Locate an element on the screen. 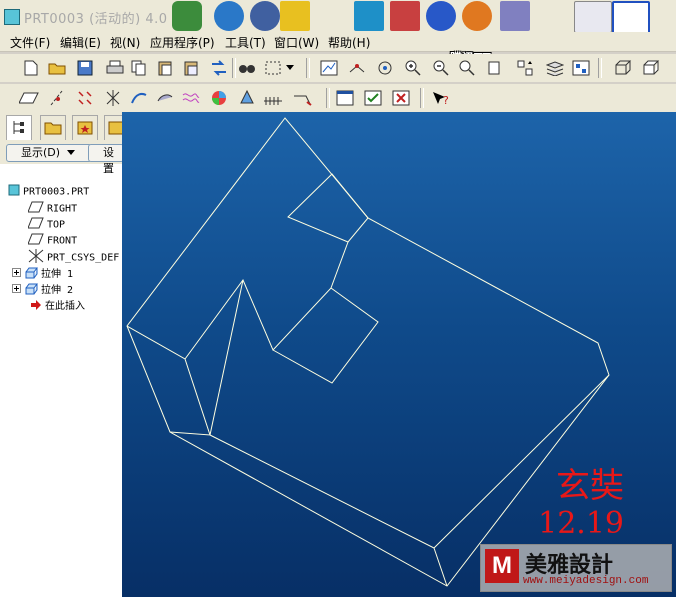 This screenshot has height=597, width=676. panel-controls: 显示(D) 设置 is located at coordinates (62, 158).